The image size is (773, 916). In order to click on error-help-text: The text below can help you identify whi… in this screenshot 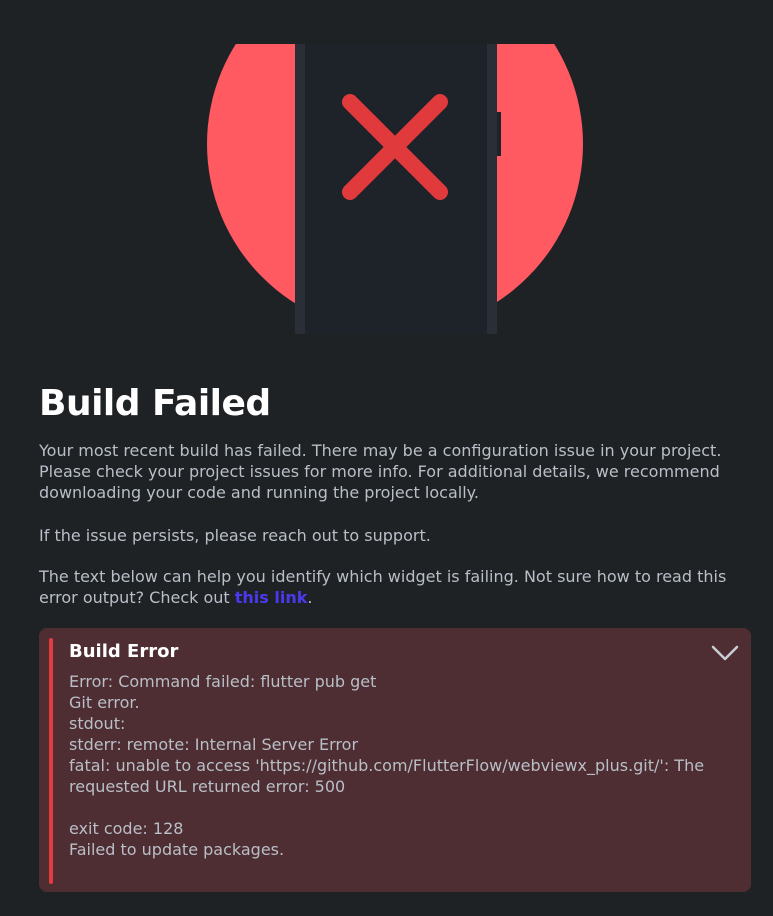, I will do `click(389, 587)`.